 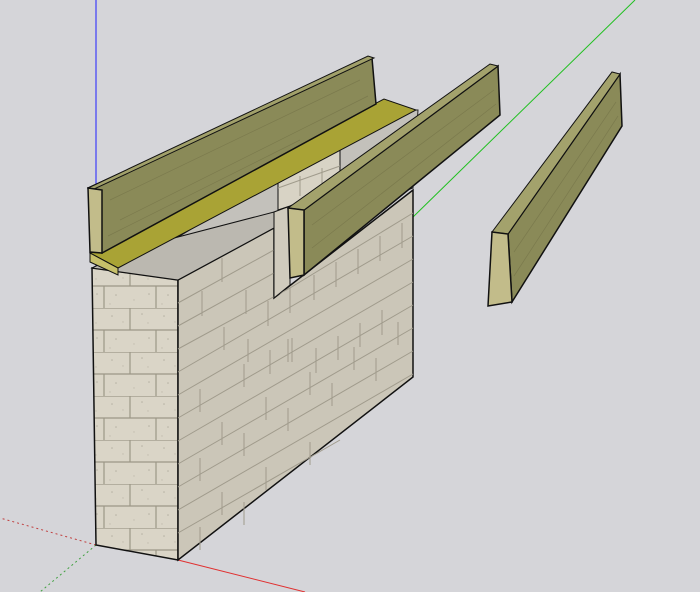 I want to click on red-axis-dotted, so click(x=48, y=531).